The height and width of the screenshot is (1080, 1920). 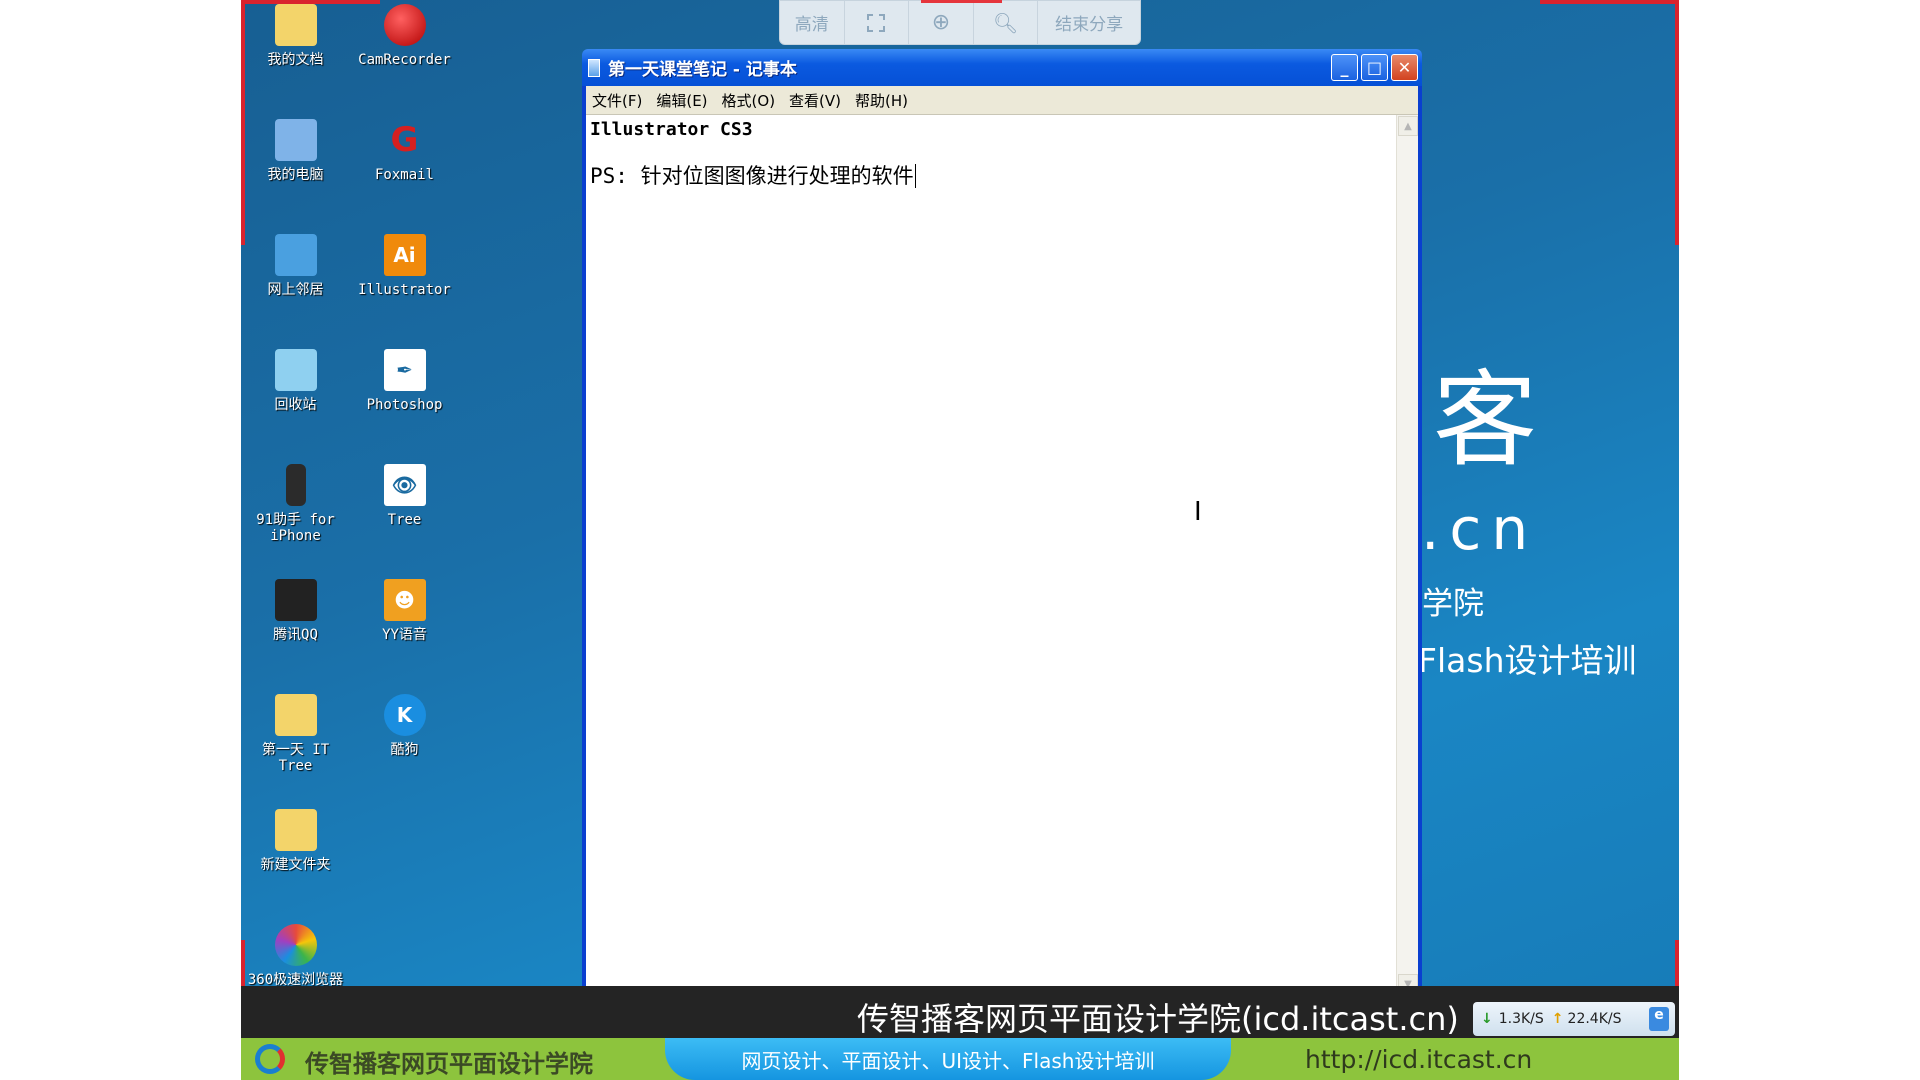 What do you see at coordinates (295, 528) in the screenshot?
I see `desktop-icon-label: 91助手 for iPhone` at bounding box center [295, 528].